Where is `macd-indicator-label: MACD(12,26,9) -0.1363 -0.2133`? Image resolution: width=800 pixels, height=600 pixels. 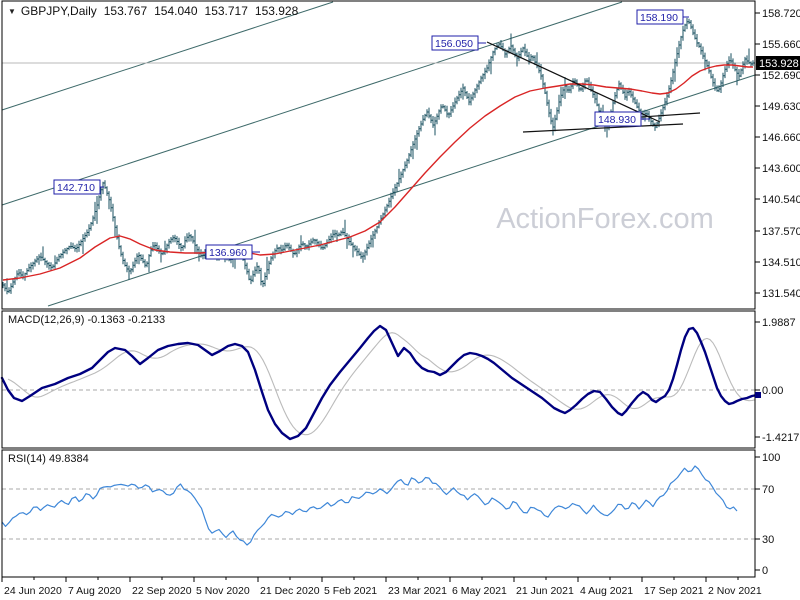
macd-indicator-label: MACD(12,26,9) -0.1363 -0.2133 is located at coordinates (87, 320).